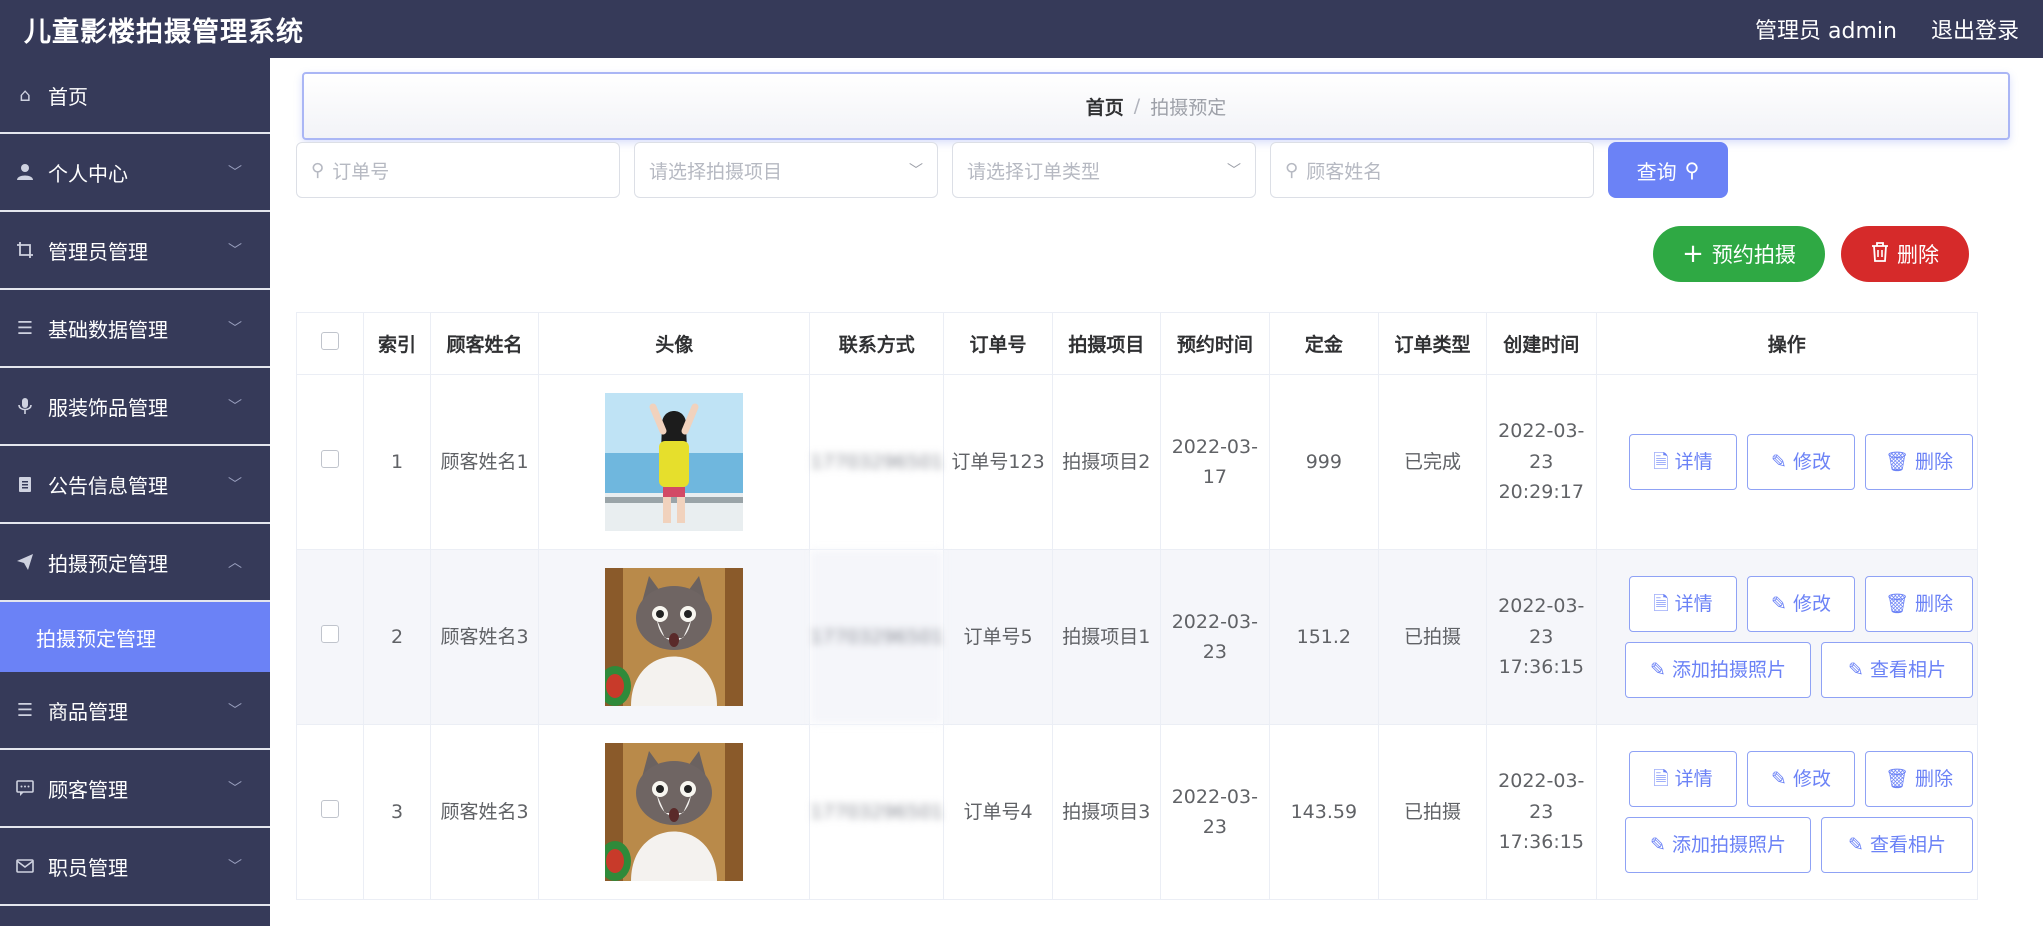  I want to click on logout-link: 退出登录, so click(1975, 29).